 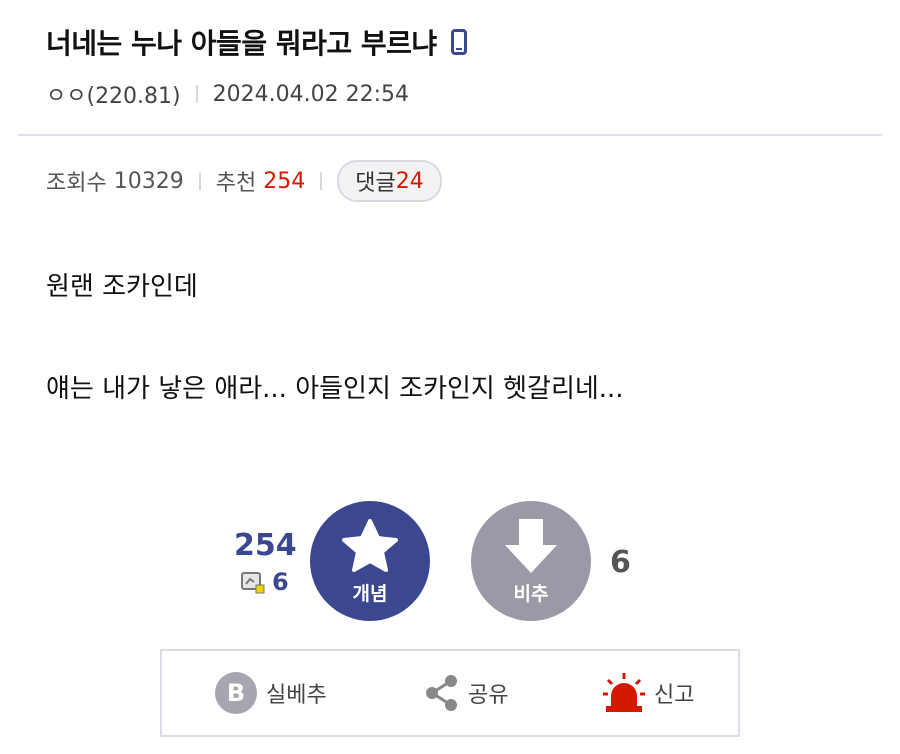 What do you see at coordinates (370, 593) in the screenshot?
I see `upvote-label: 개념` at bounding box center [370, 593].